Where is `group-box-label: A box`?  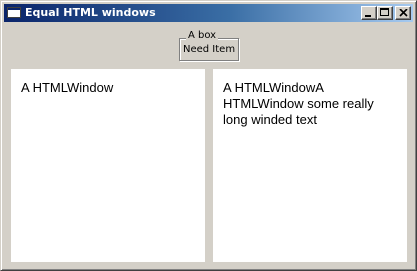
group-box-label: A box is located at coordinates (202, 36).